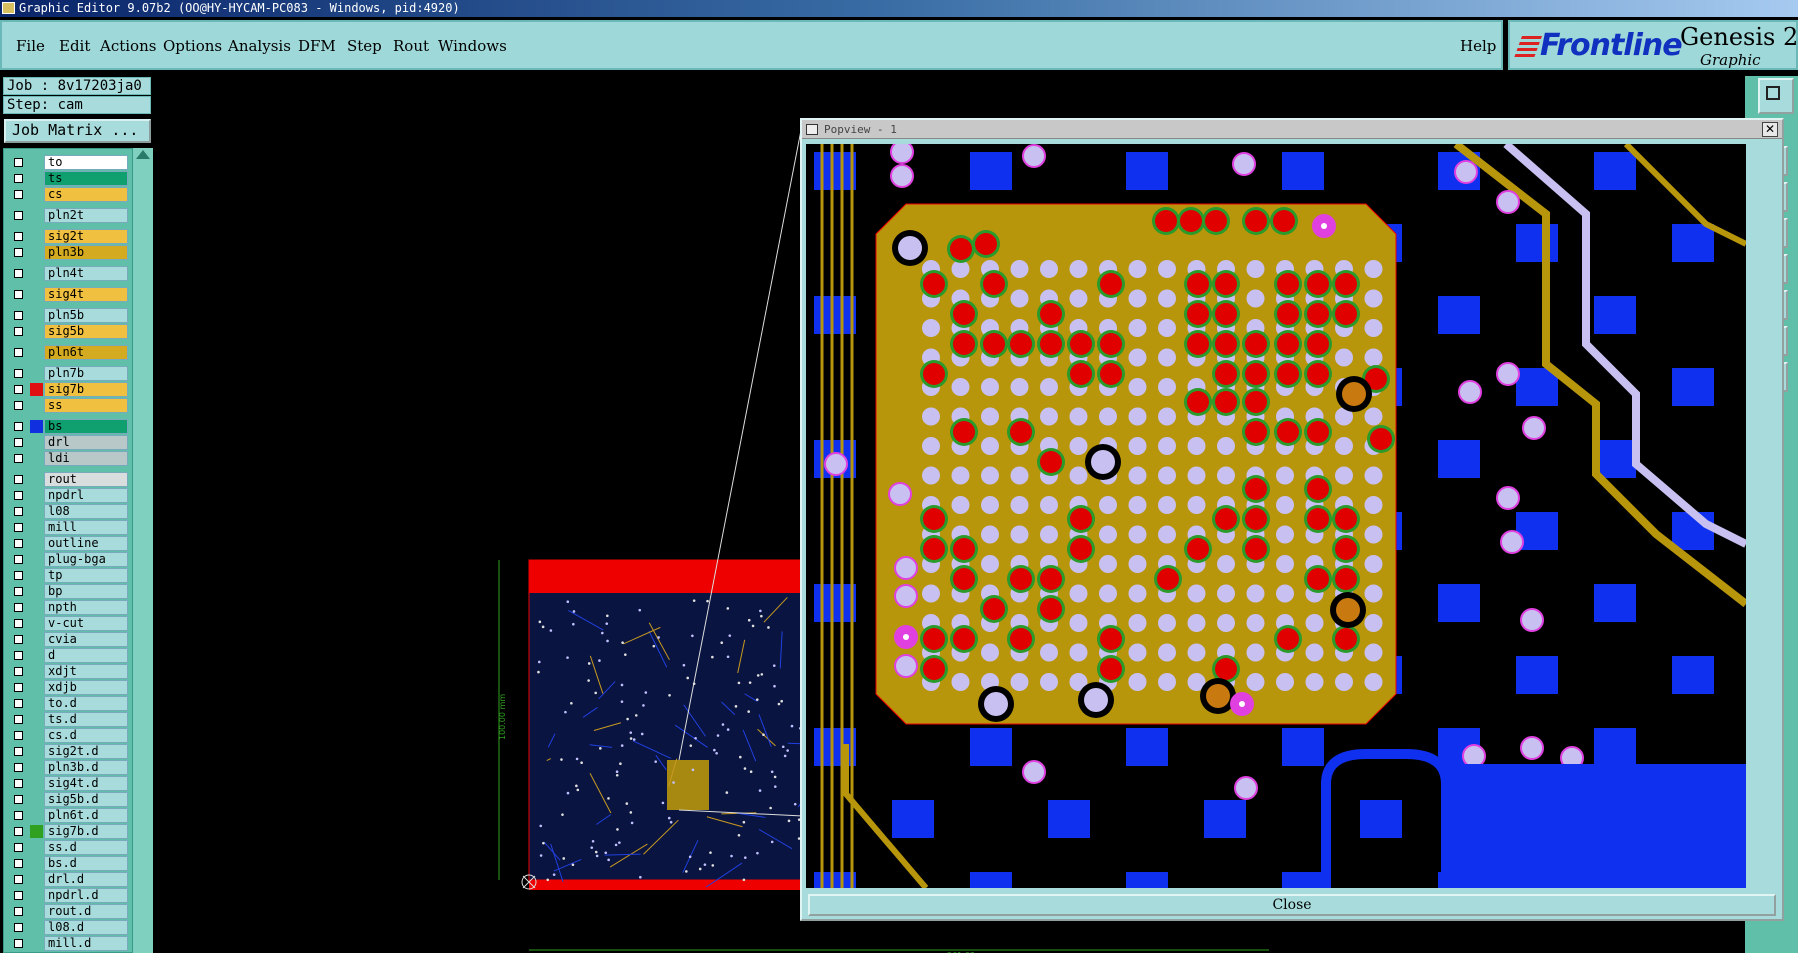 This screenshot has height=953, width=1798. Describe the element at coordinates (86, 252) in the screenshot. I see `layer-name: pln3b` at that location.